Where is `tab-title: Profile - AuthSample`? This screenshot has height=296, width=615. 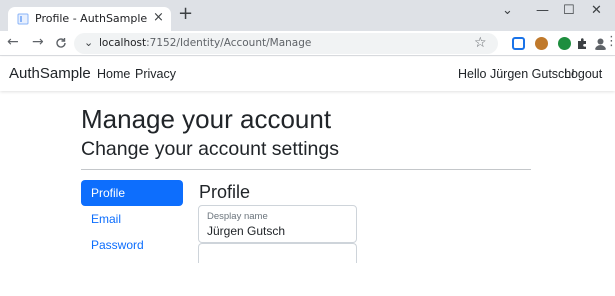
tab-title: Profile - AuthSample is located at coordinates (91, 18).